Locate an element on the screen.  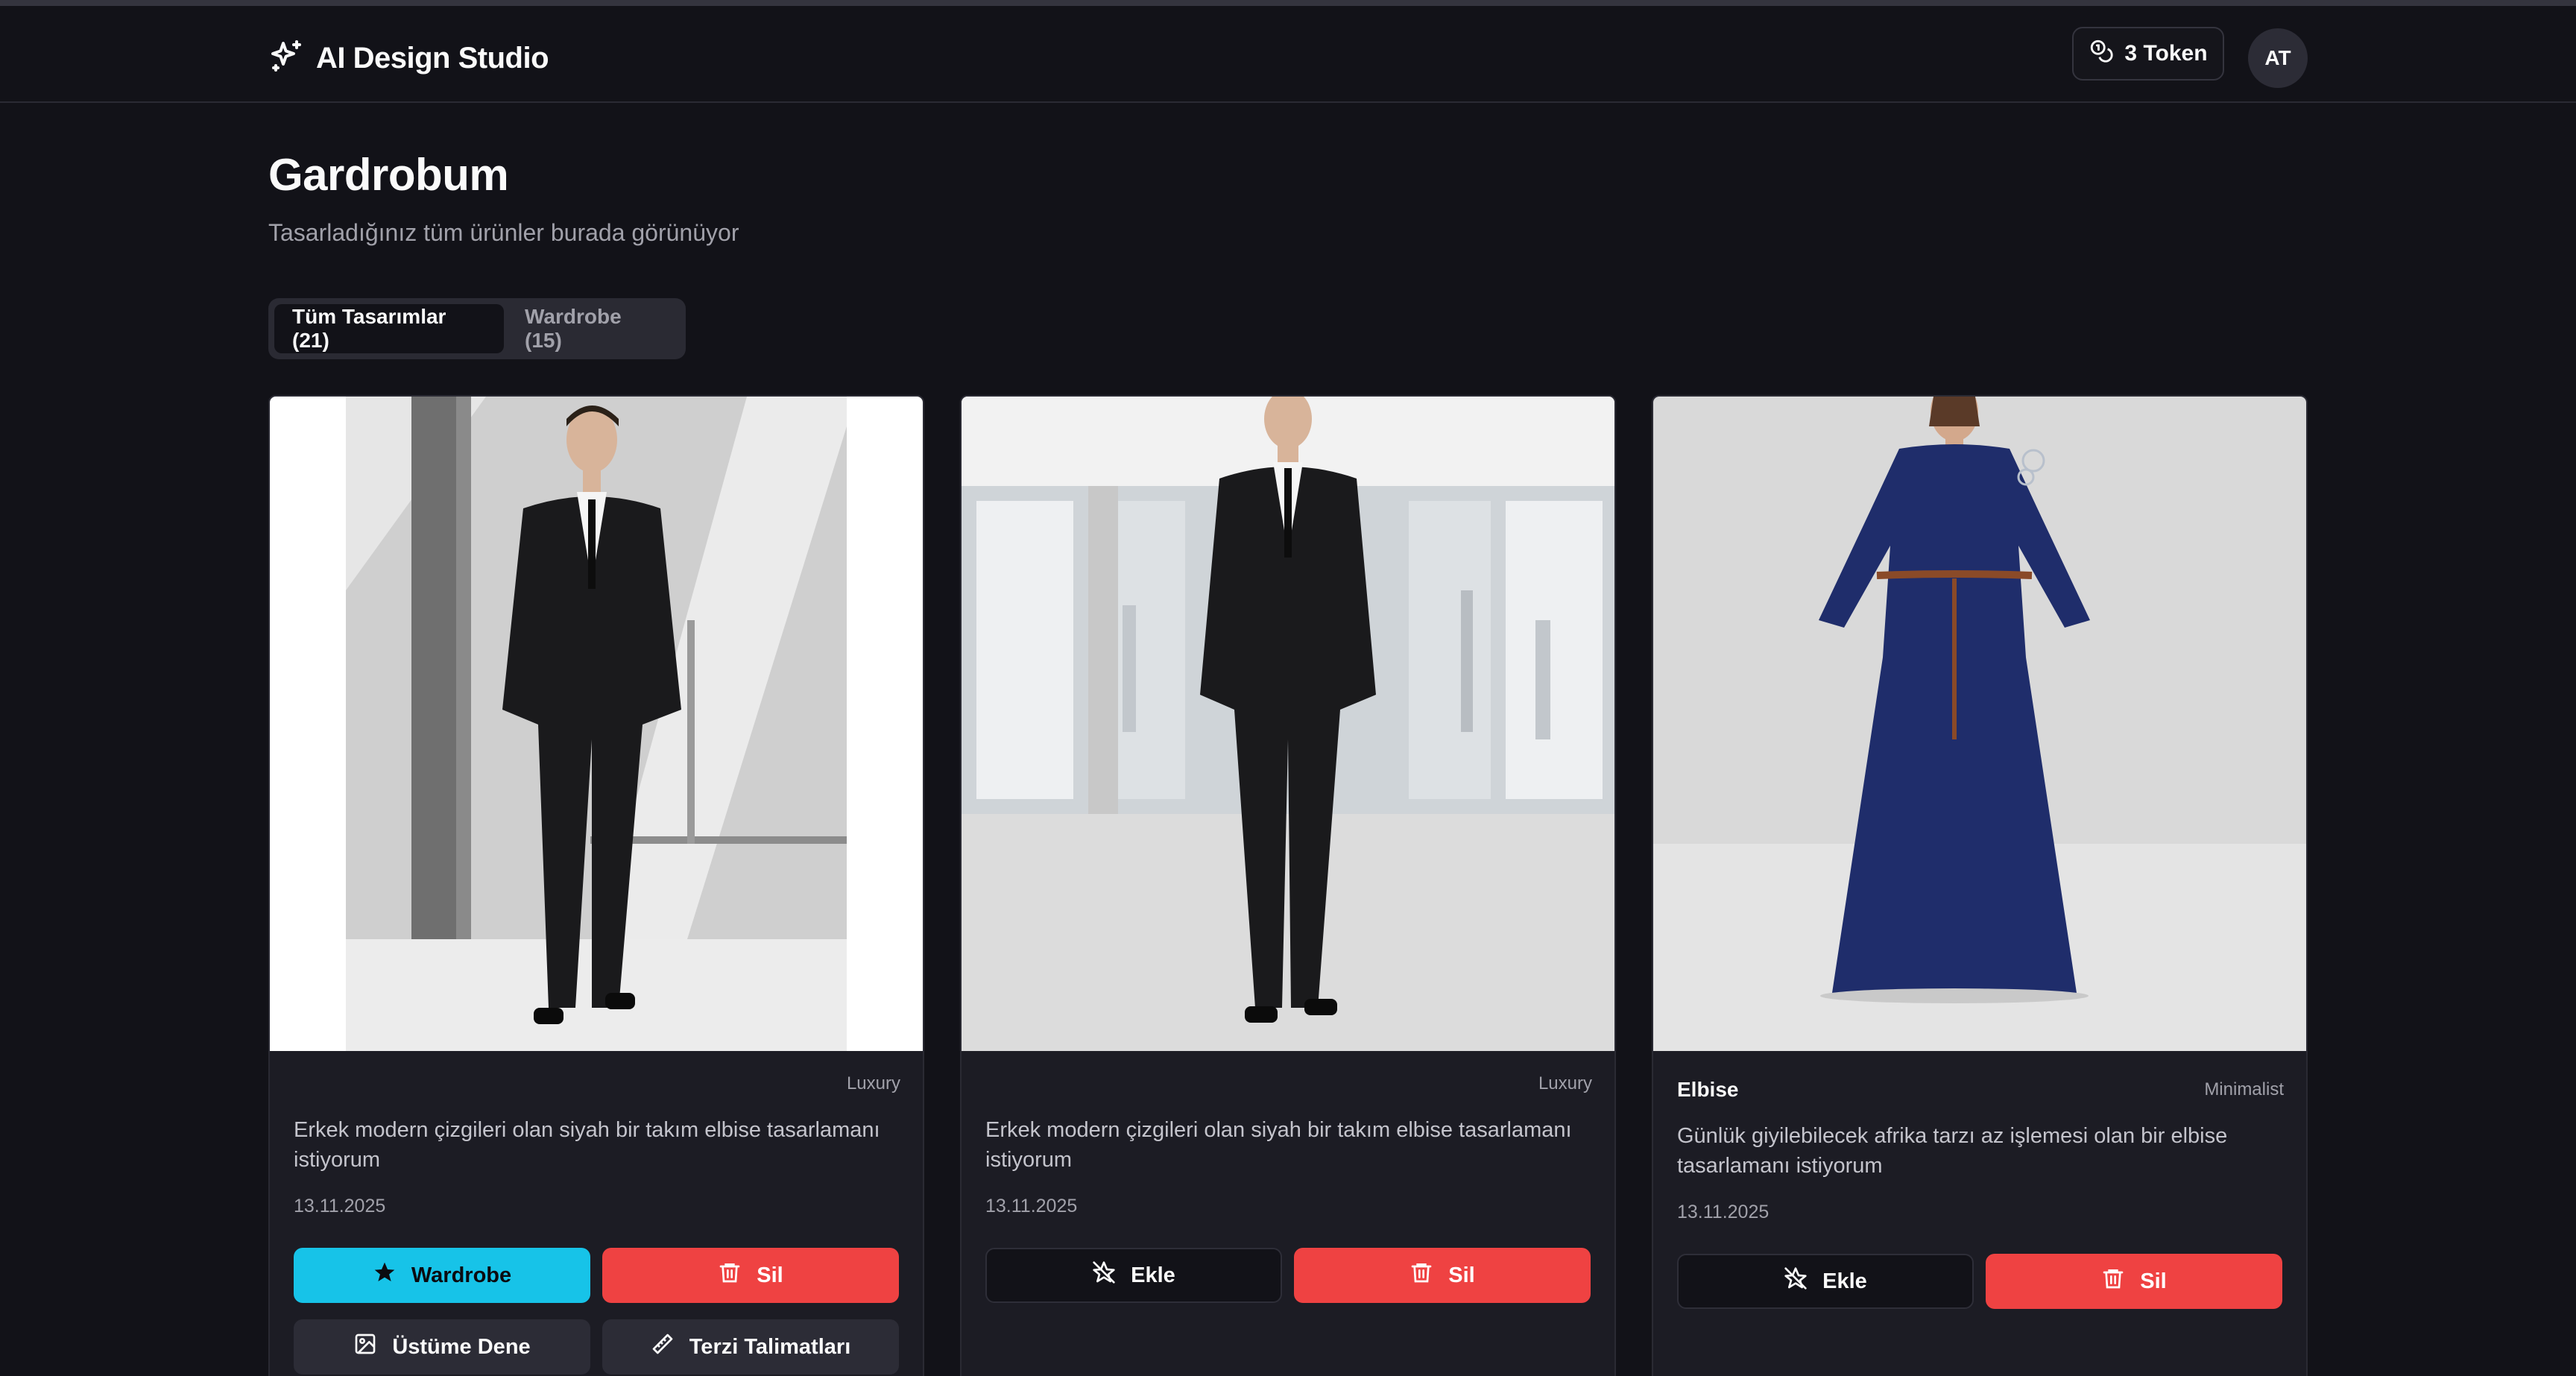
app-title: AI Design Studio is located at coordinates (433, 58).